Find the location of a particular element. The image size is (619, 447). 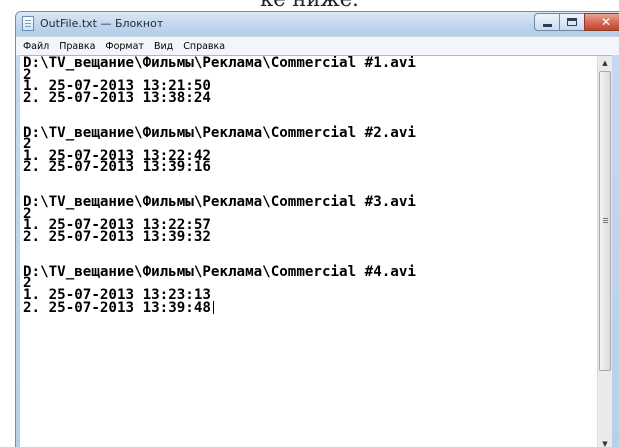

text-line: 2. 25-07-2013 13:39:48 is located at coordinates (308, 308).